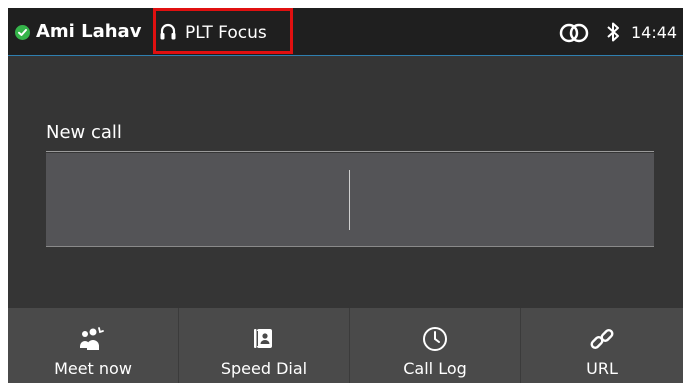 The height and width of the screenshot is (383, 683). I want to click on bluetooth-icon, so click(613, 32).